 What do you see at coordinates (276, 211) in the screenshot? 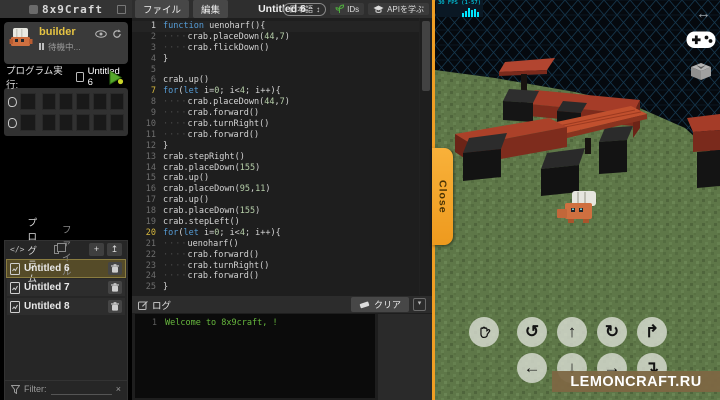
I see `code-line: 18 crab.placeDown(155)` at bounding box center [276, 211].